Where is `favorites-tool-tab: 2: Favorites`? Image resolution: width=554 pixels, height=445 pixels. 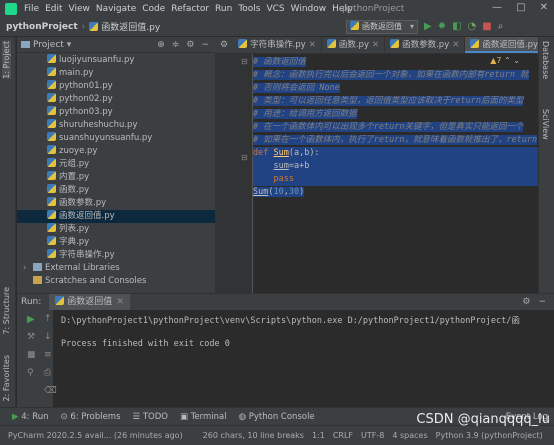 favorites-tool-tab: 2: Favorites is located at coordinates (6, 378).